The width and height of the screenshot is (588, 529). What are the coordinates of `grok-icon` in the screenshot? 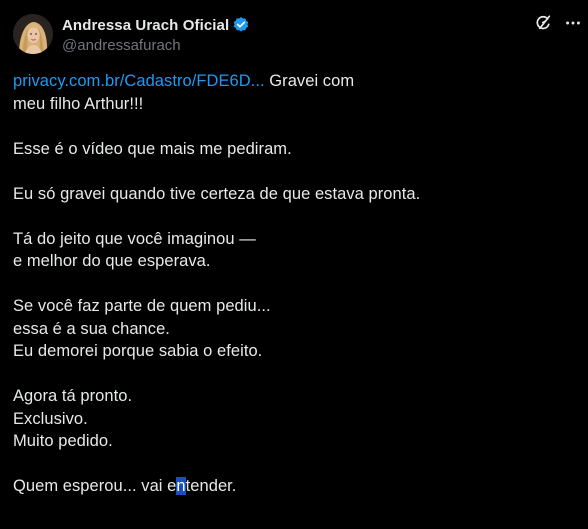 It's located at (543, 22).